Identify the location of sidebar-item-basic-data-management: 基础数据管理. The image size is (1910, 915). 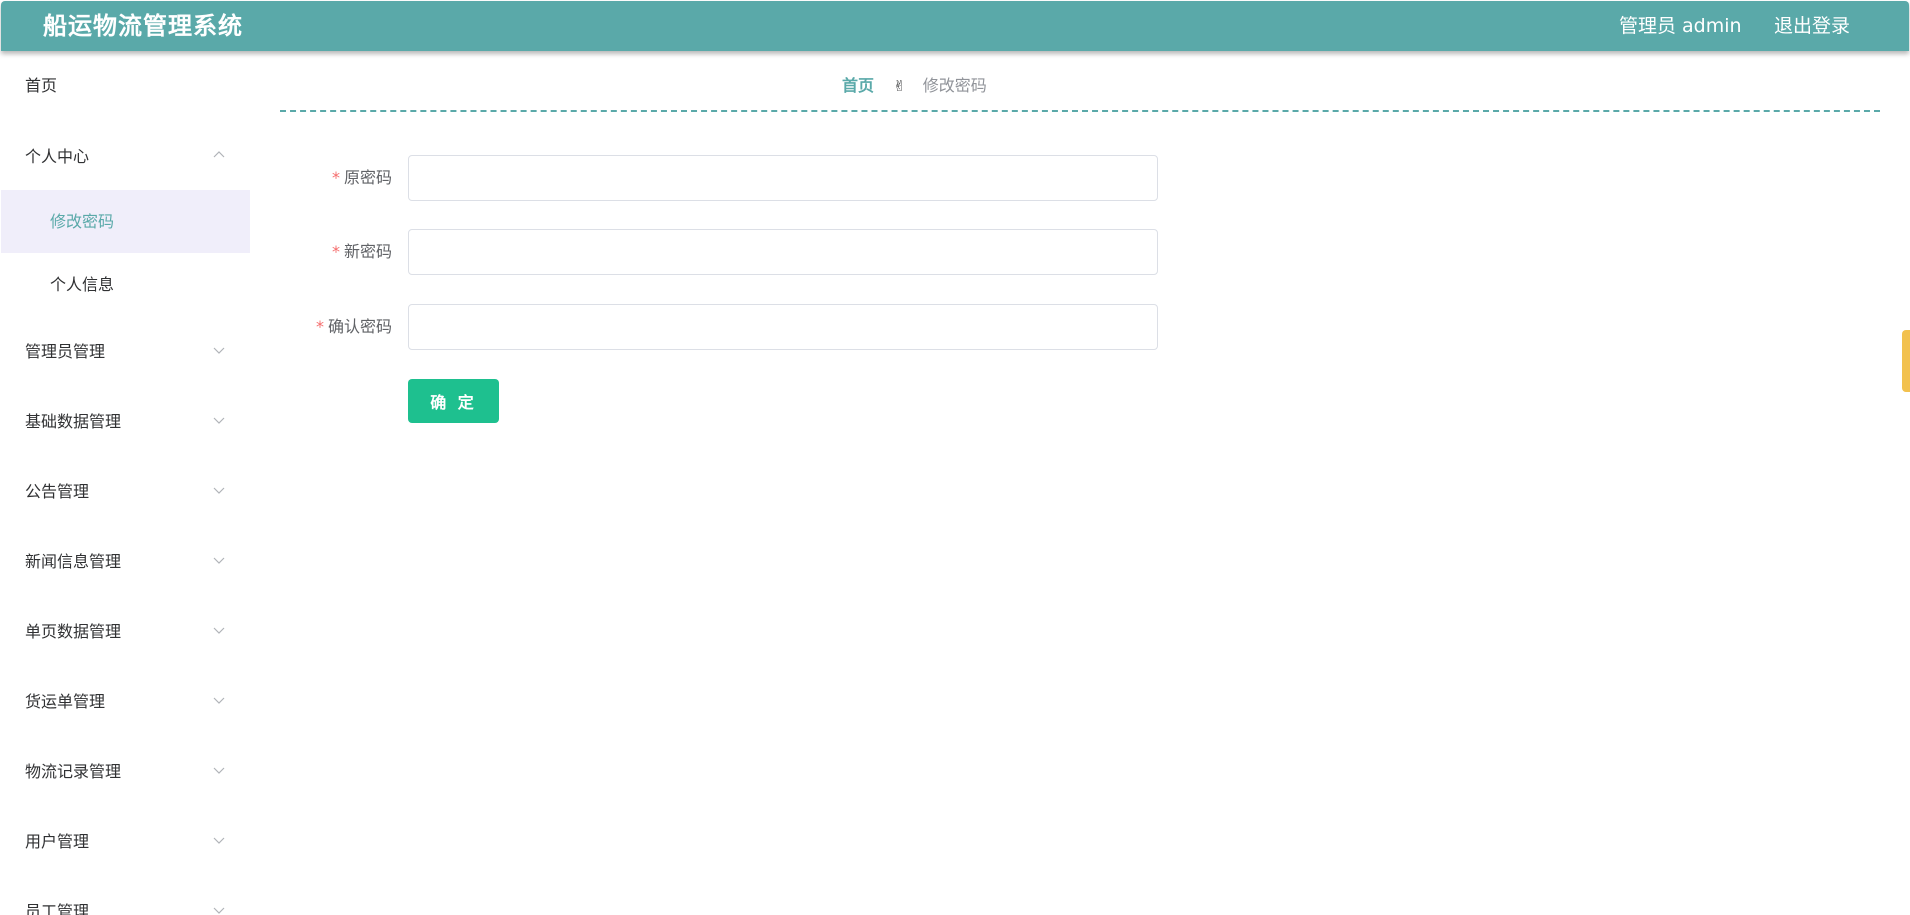
(125, 422).